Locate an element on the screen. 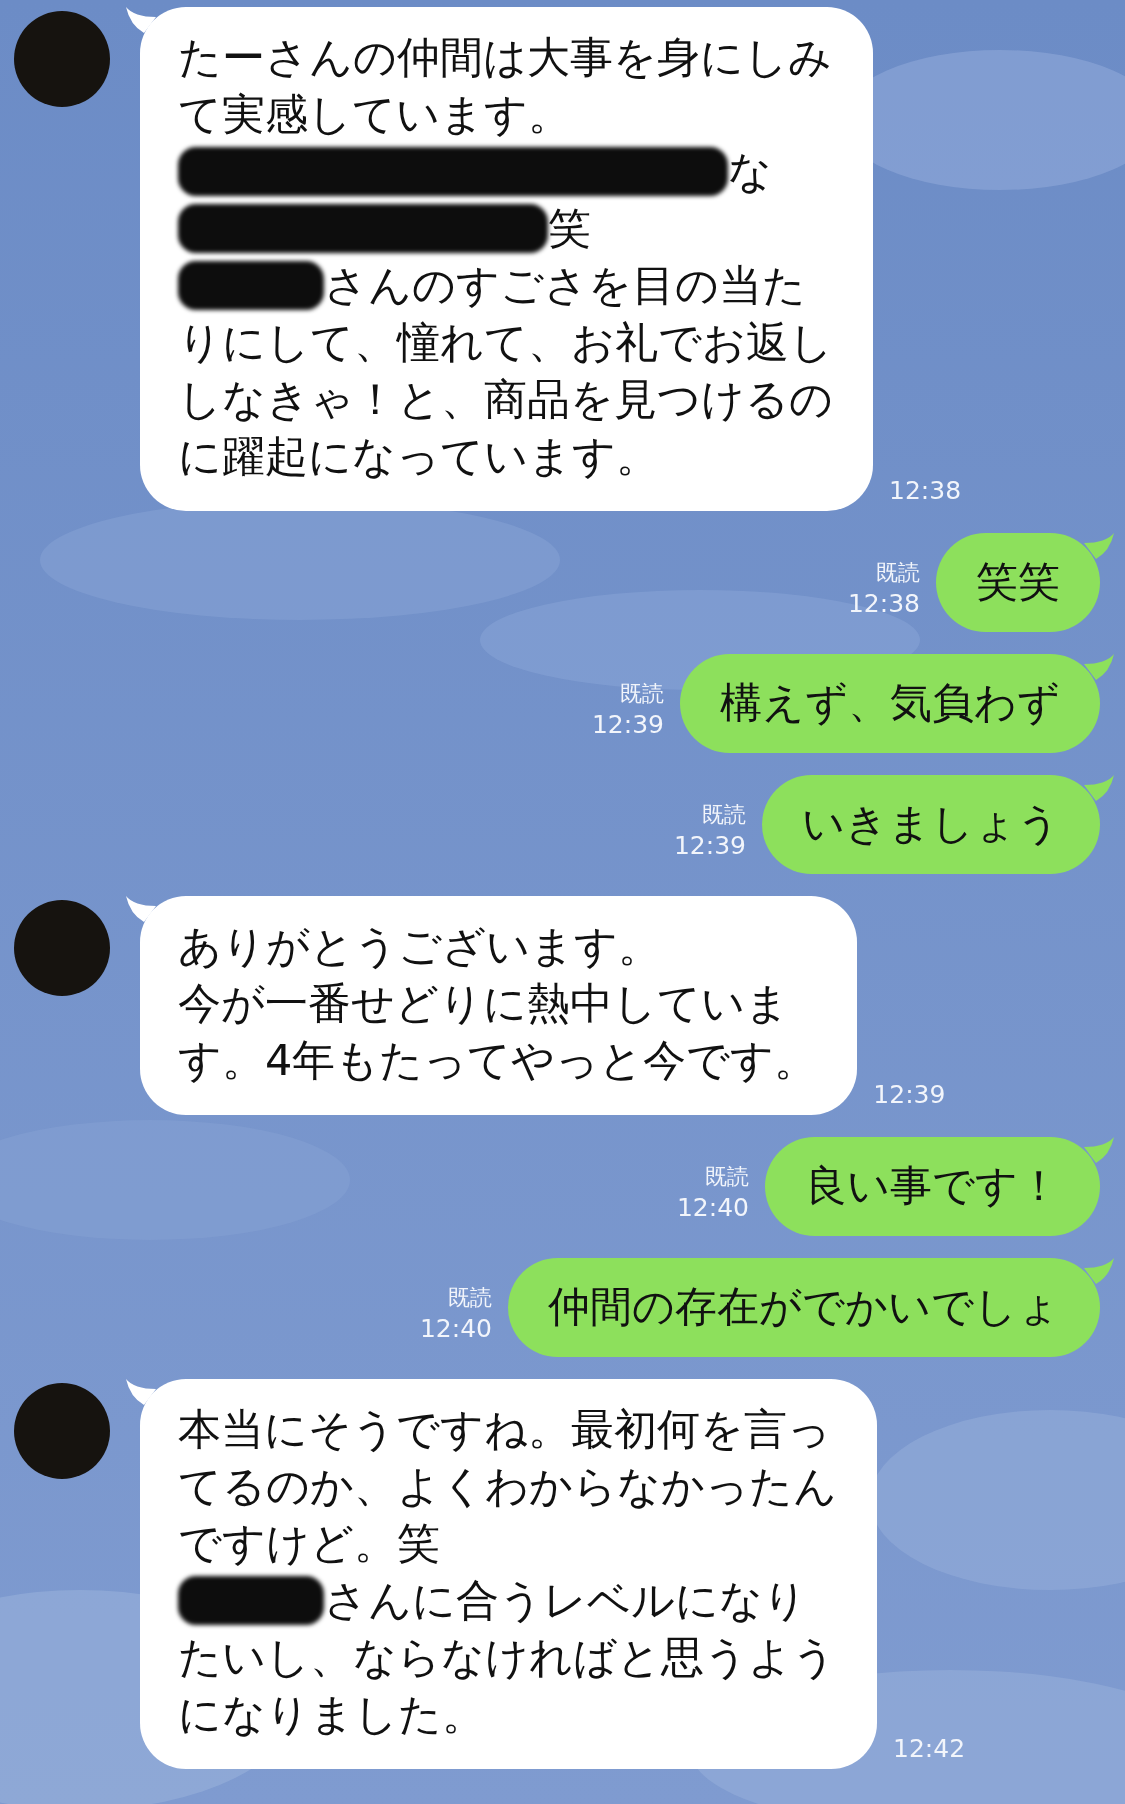  message-text: 笑笑 is located at coordinates (1018, 581).